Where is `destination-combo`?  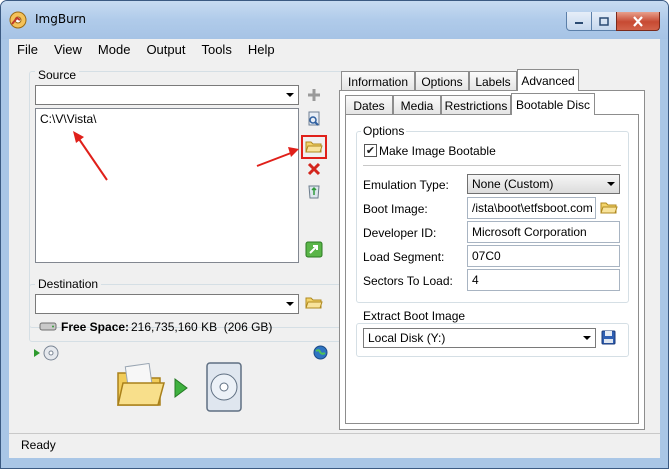
destination-combo is located at coordinates (167, 304).